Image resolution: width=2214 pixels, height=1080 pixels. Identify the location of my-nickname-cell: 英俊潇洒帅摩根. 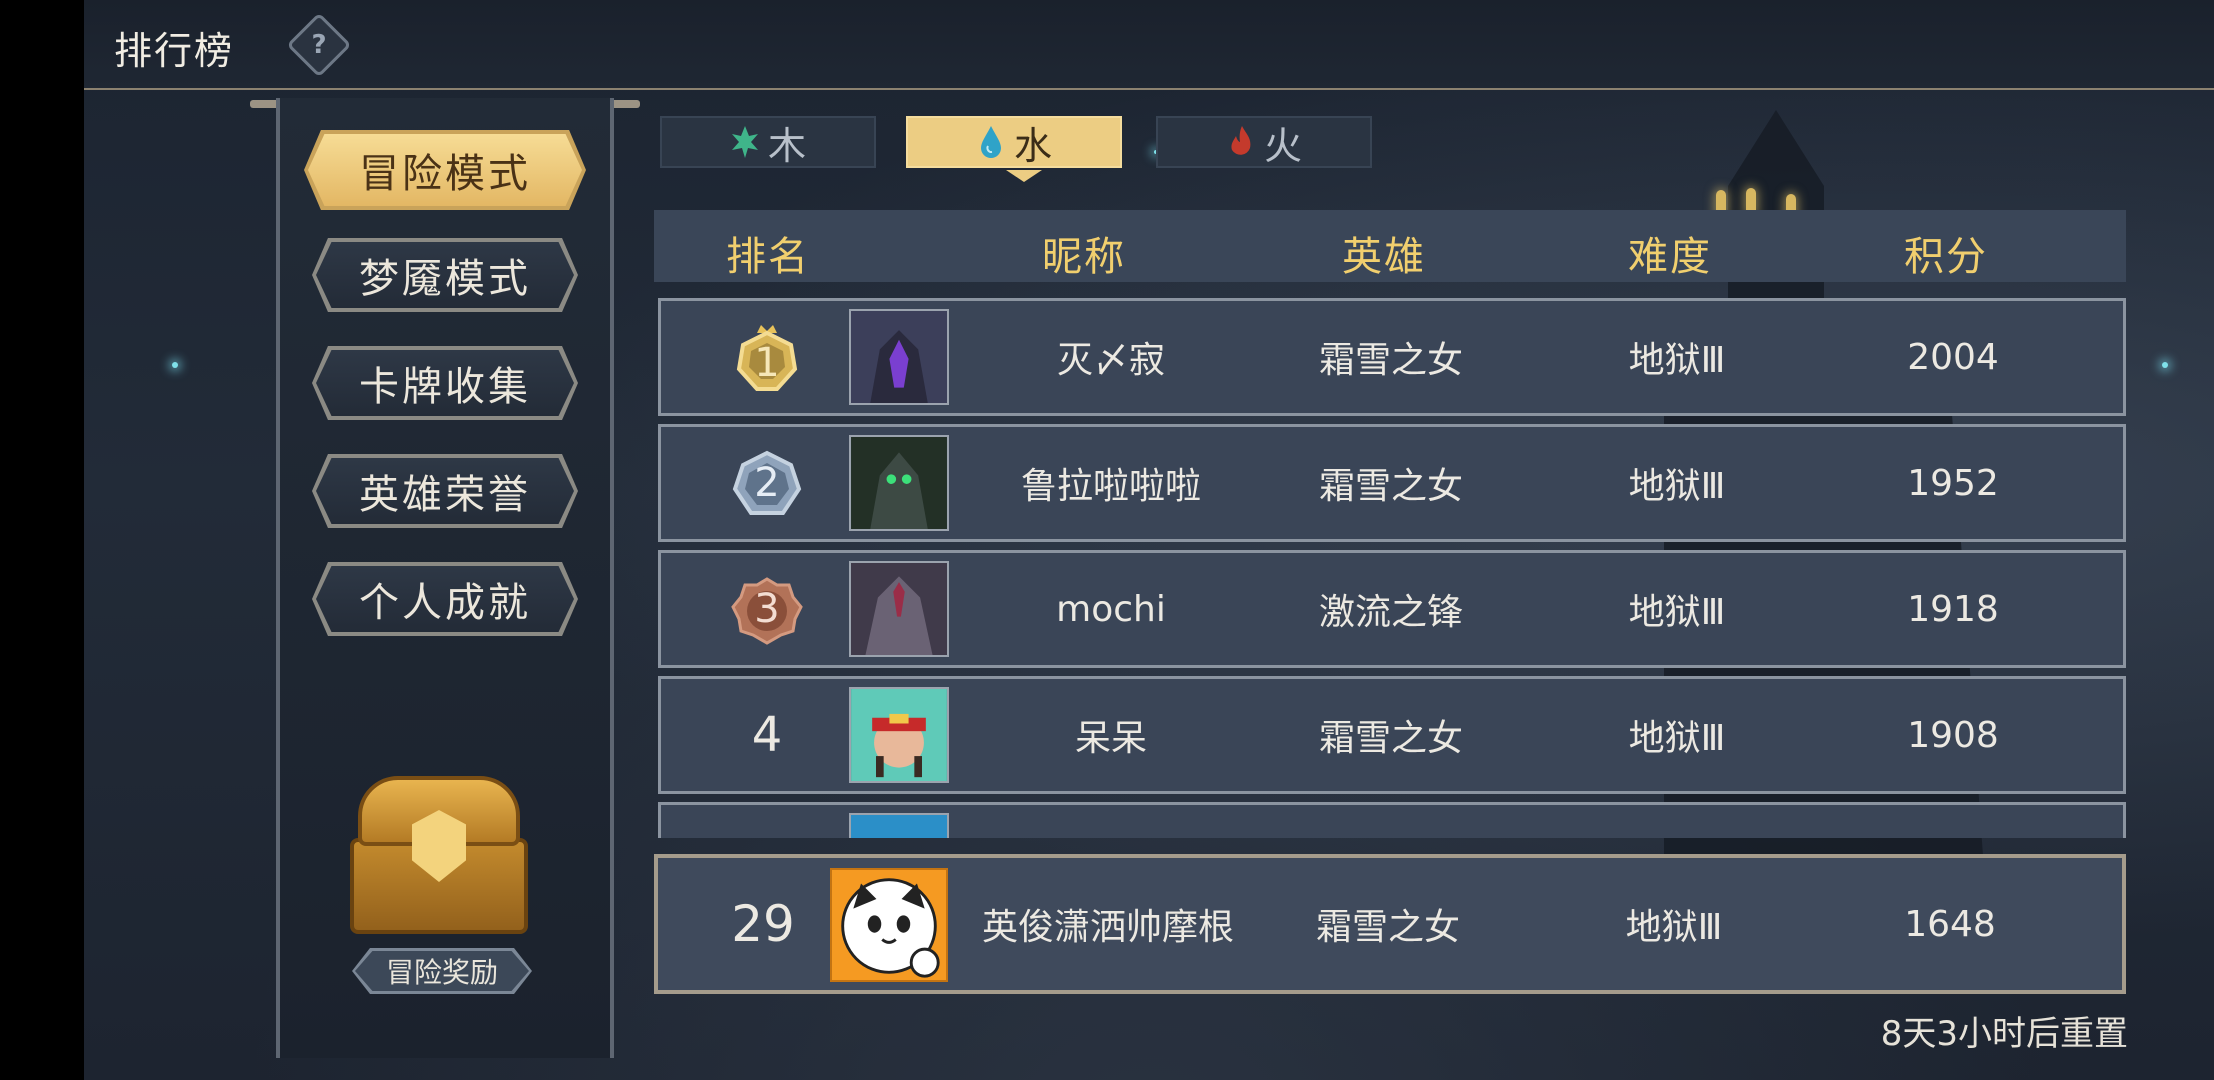
(1107, 927).